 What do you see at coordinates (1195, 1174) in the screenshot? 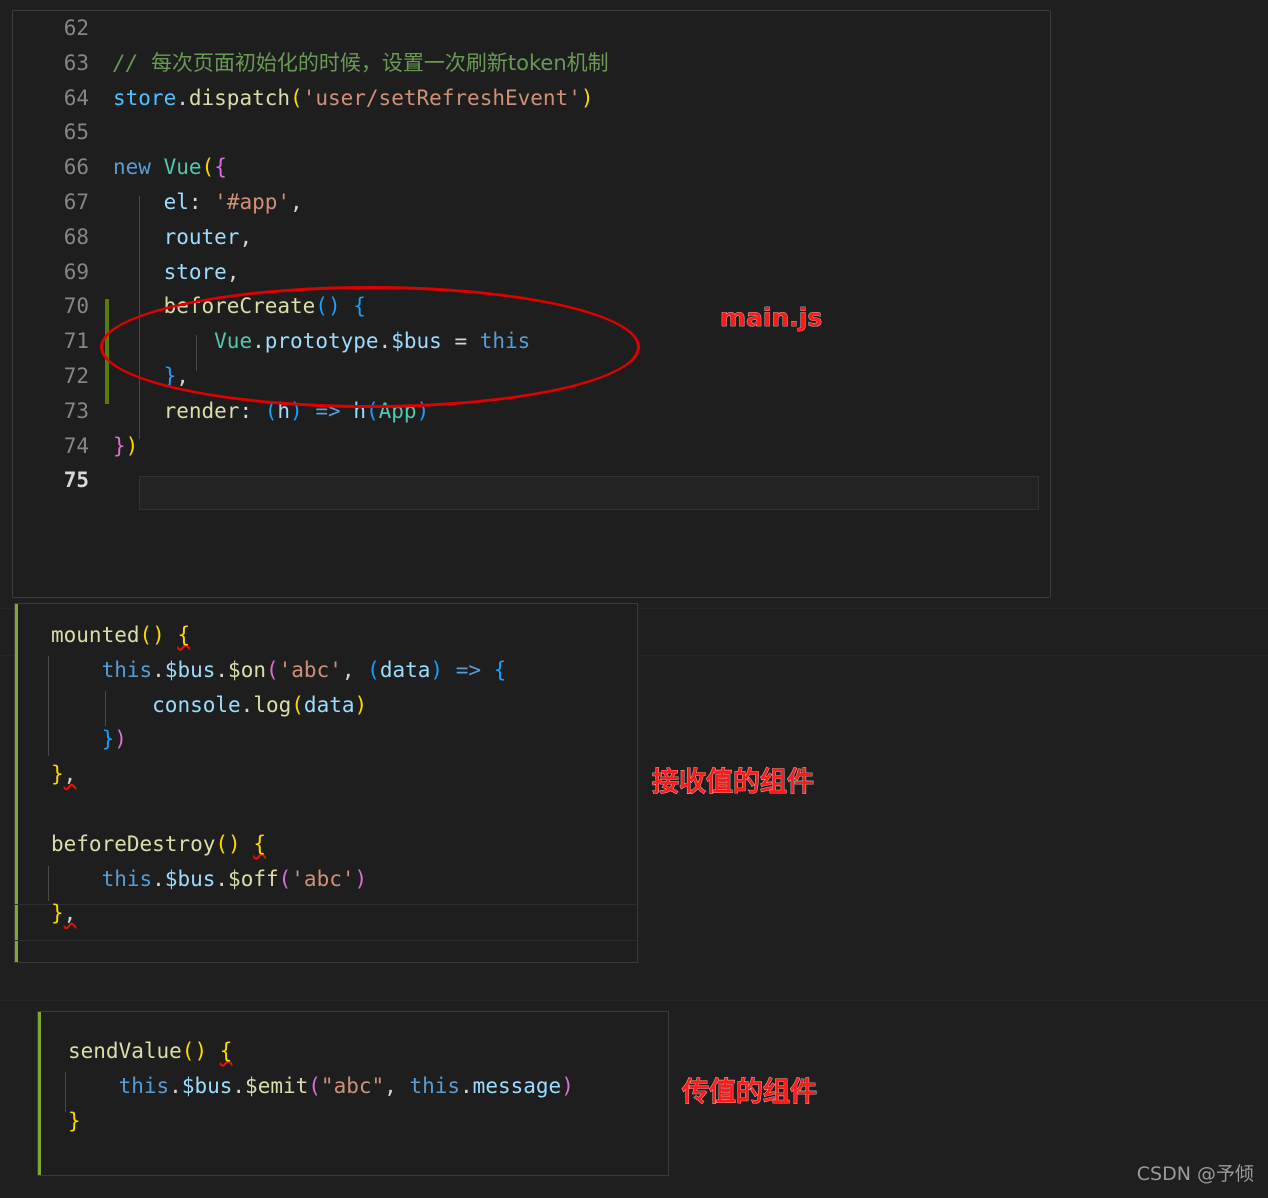
I see `watermark-csdn: CSDN @予倾` at bounding box center [1195, 1174].